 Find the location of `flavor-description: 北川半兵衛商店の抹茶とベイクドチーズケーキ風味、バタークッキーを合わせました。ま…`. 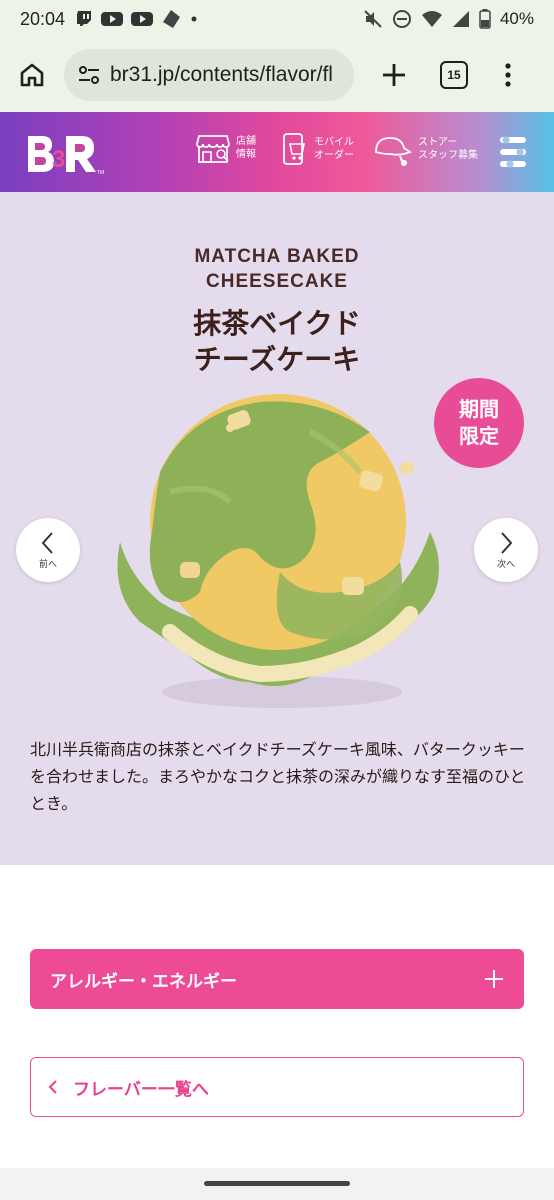

flavor-description: 北川半兵衛商店の抹茶とベイクドチーズケーキ風味、バタークッキーを合わせました。ま… is located at coordinates (278, 776).